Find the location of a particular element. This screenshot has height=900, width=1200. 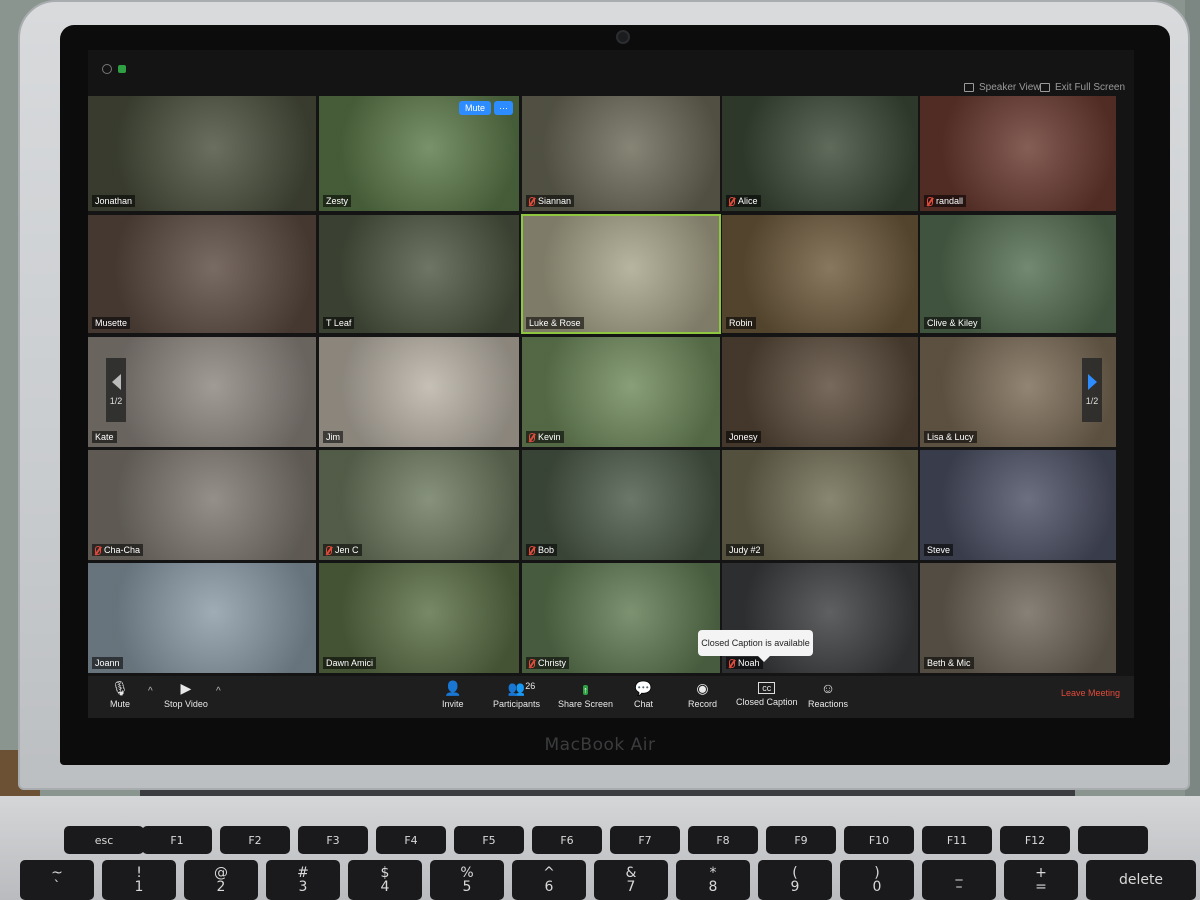

participant-name: Zesty is located at coordinates (337, 201).